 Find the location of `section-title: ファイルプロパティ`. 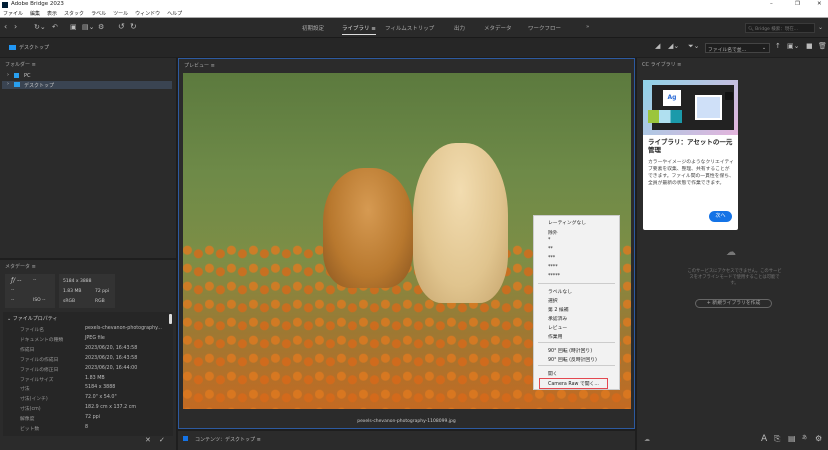

section-title: ファイルプロパティ is located at coordinates (35, 319).